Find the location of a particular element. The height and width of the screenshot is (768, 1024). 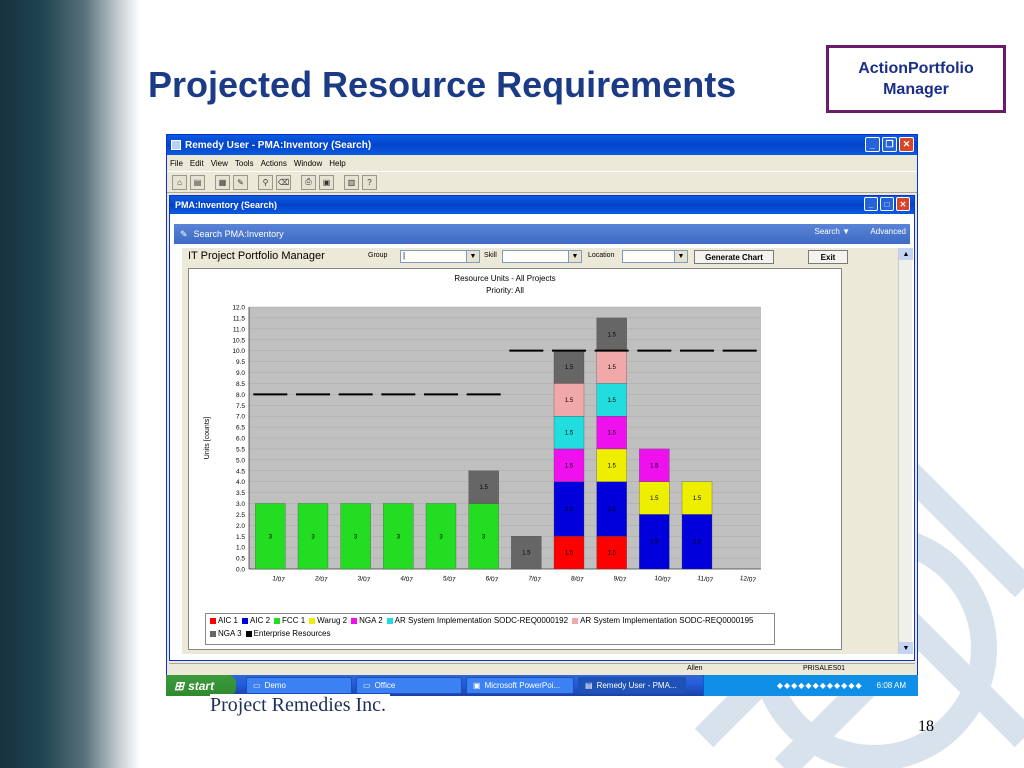

search-header-bar: ✎ Search PMA:Inventory Search ▼ Advanced is located at coordinates (542, 234).